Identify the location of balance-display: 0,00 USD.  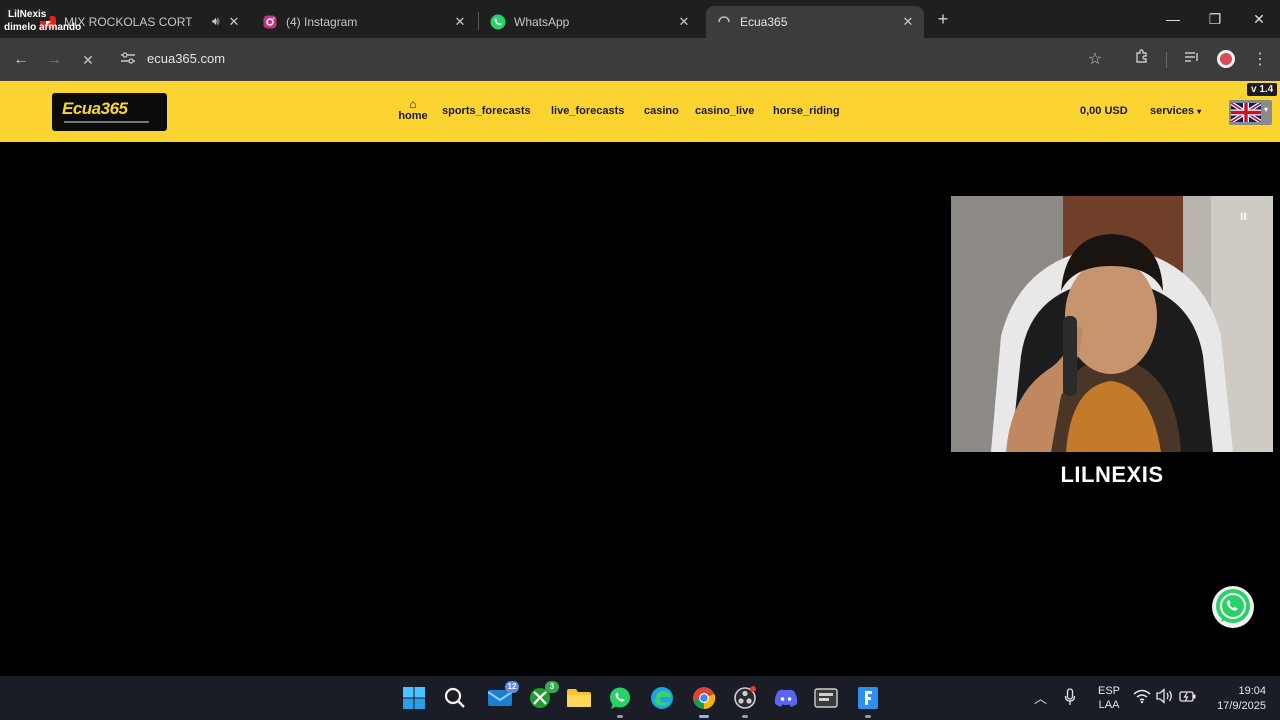
(1104, 111).